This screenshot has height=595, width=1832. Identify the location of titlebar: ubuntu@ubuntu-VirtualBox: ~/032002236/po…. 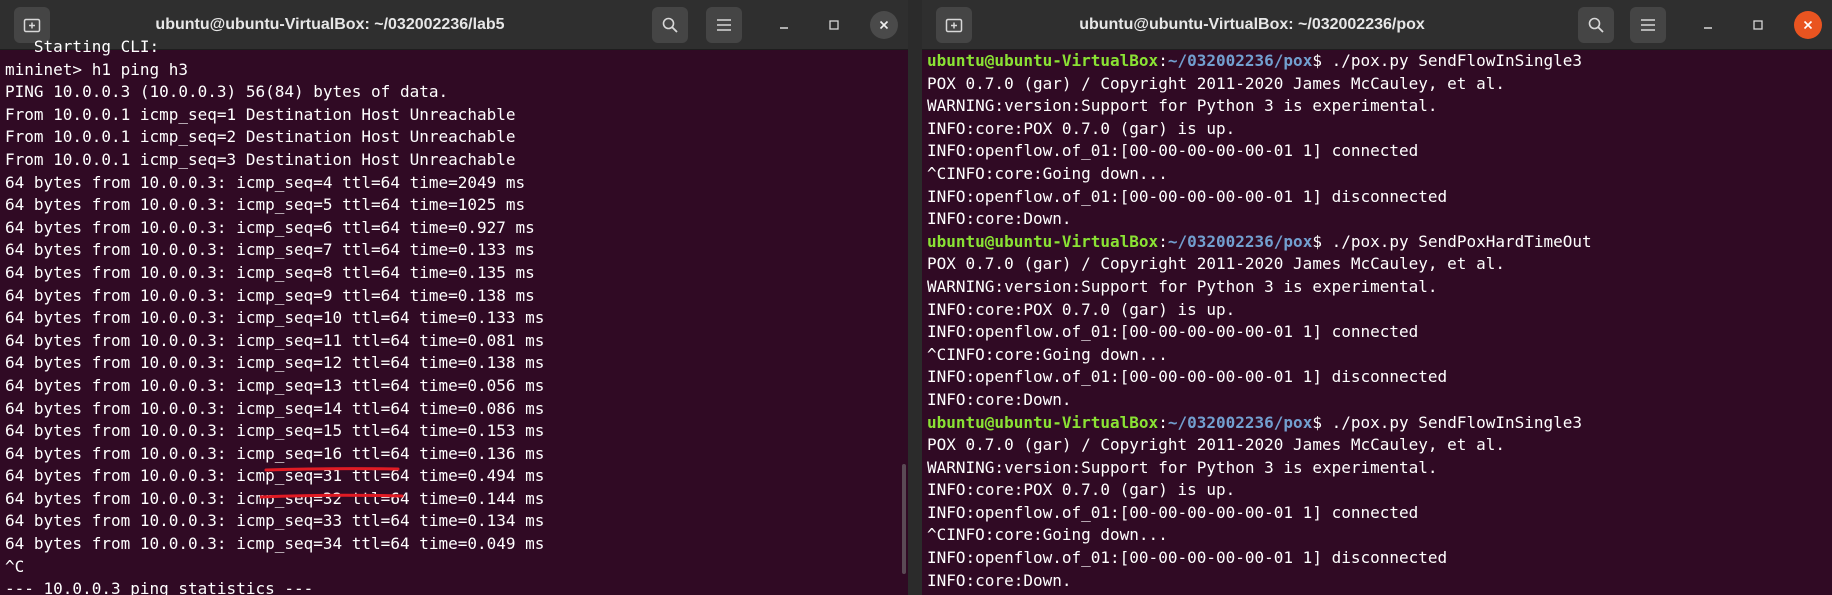
(1377, 25).